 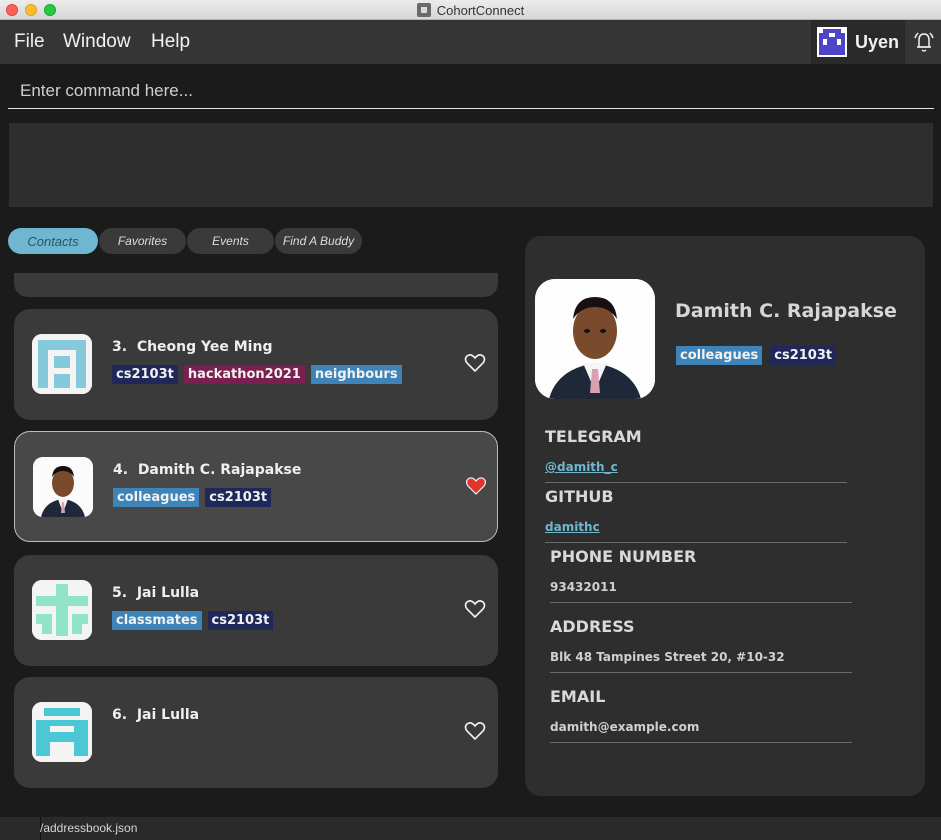 What do you see at coordinates (156, 593) in the screenshot?
I see `contact-name: 5. Jai Lulla` at bounding box center [156, 593].